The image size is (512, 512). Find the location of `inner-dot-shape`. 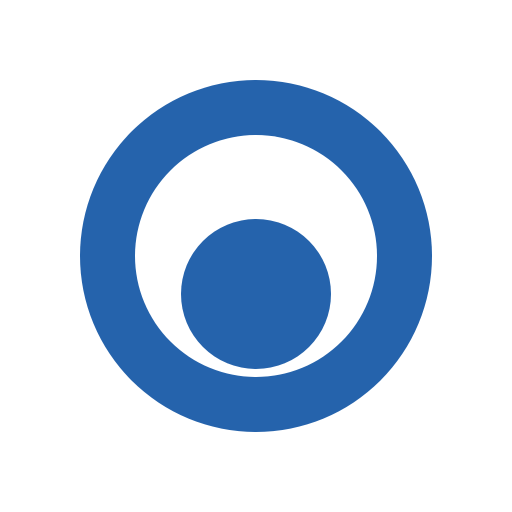

inner-dot-shape is located at coordinates (256, 294).